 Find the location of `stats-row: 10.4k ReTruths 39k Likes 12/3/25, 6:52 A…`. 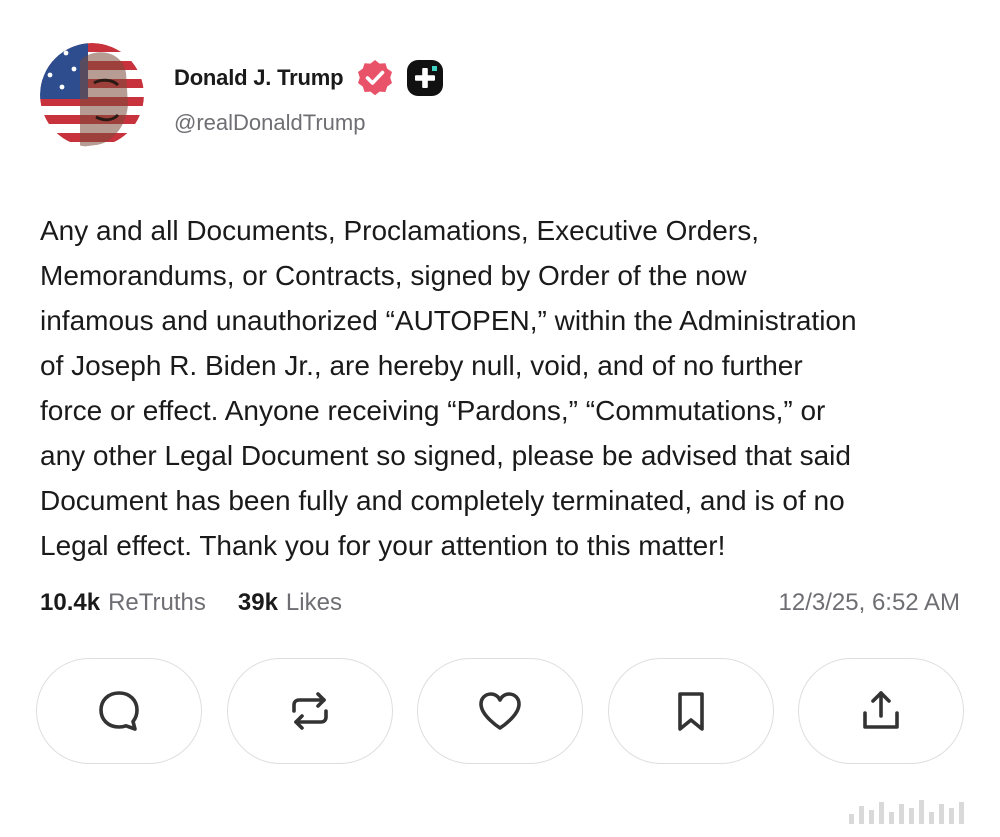

stats-row: 10.4k ReTruths 39k Likes 12/3/25, 6:52 A… is located at coordinates (500, 603).